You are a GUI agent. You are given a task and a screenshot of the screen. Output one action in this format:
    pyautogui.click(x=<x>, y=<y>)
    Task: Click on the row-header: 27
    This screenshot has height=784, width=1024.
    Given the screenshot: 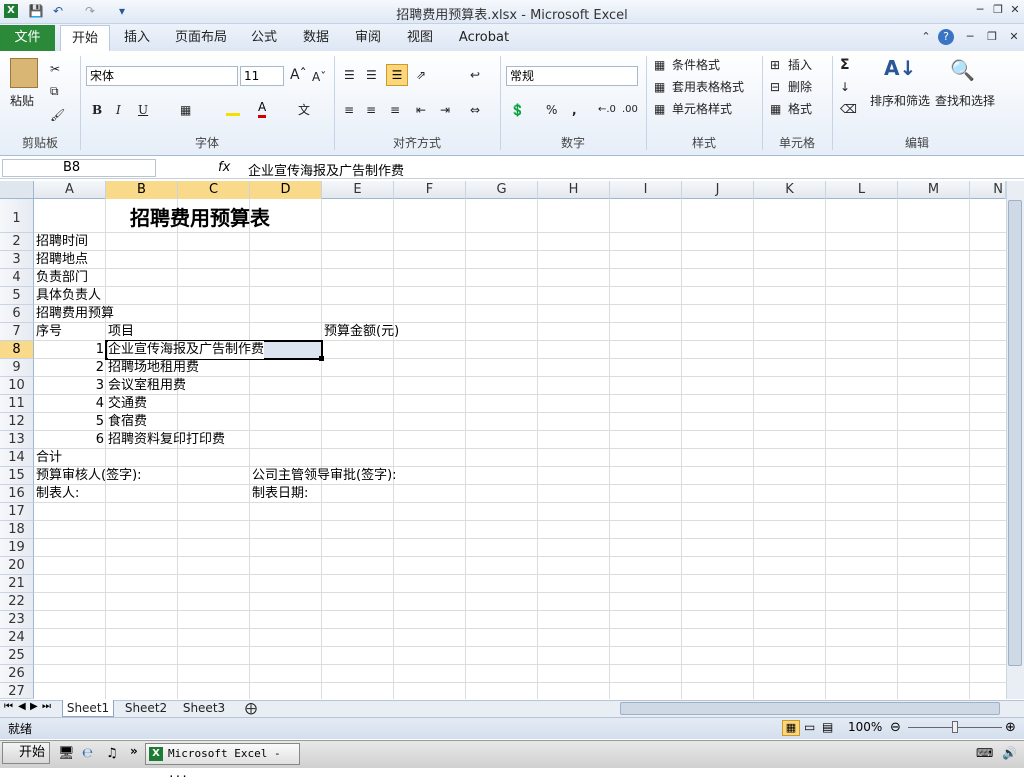 What is the action you would take?
    pyautogui.click(x=17, y=691)
    